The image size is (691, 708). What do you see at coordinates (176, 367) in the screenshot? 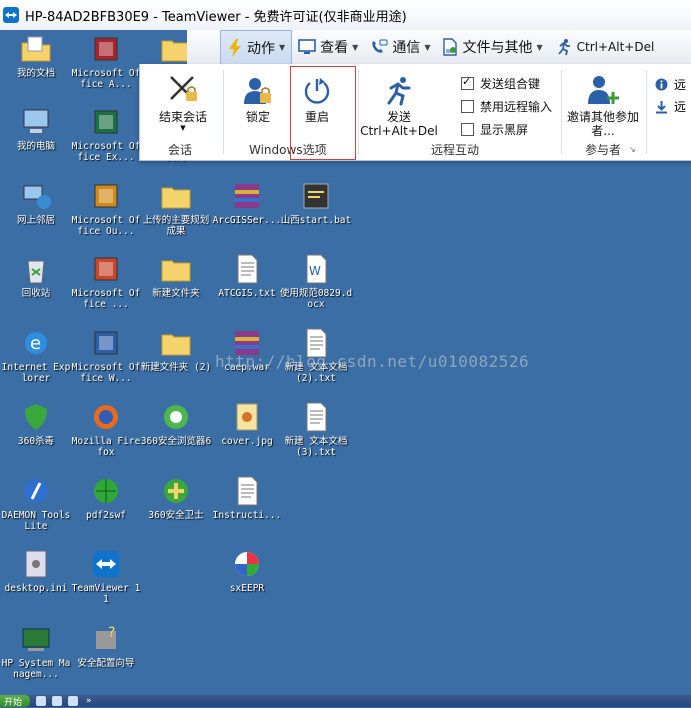
I see `desktop-icon-label: 新建文件夹 (2)` at bounding box center [176, 367].